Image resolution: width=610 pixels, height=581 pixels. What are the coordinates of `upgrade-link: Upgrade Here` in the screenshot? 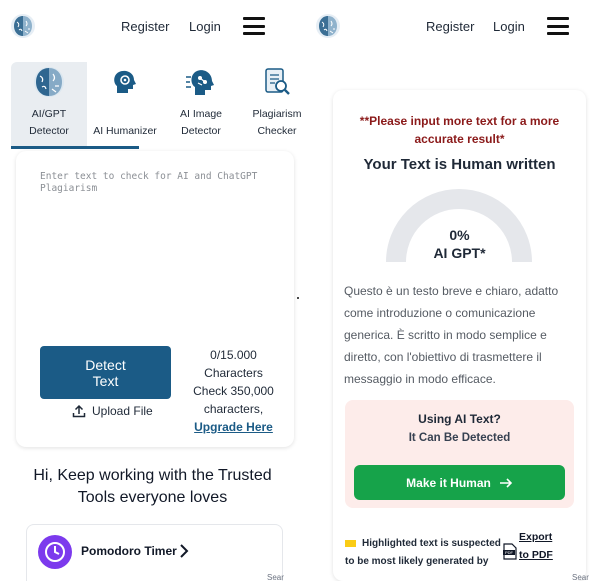 It's located at (233, 427).